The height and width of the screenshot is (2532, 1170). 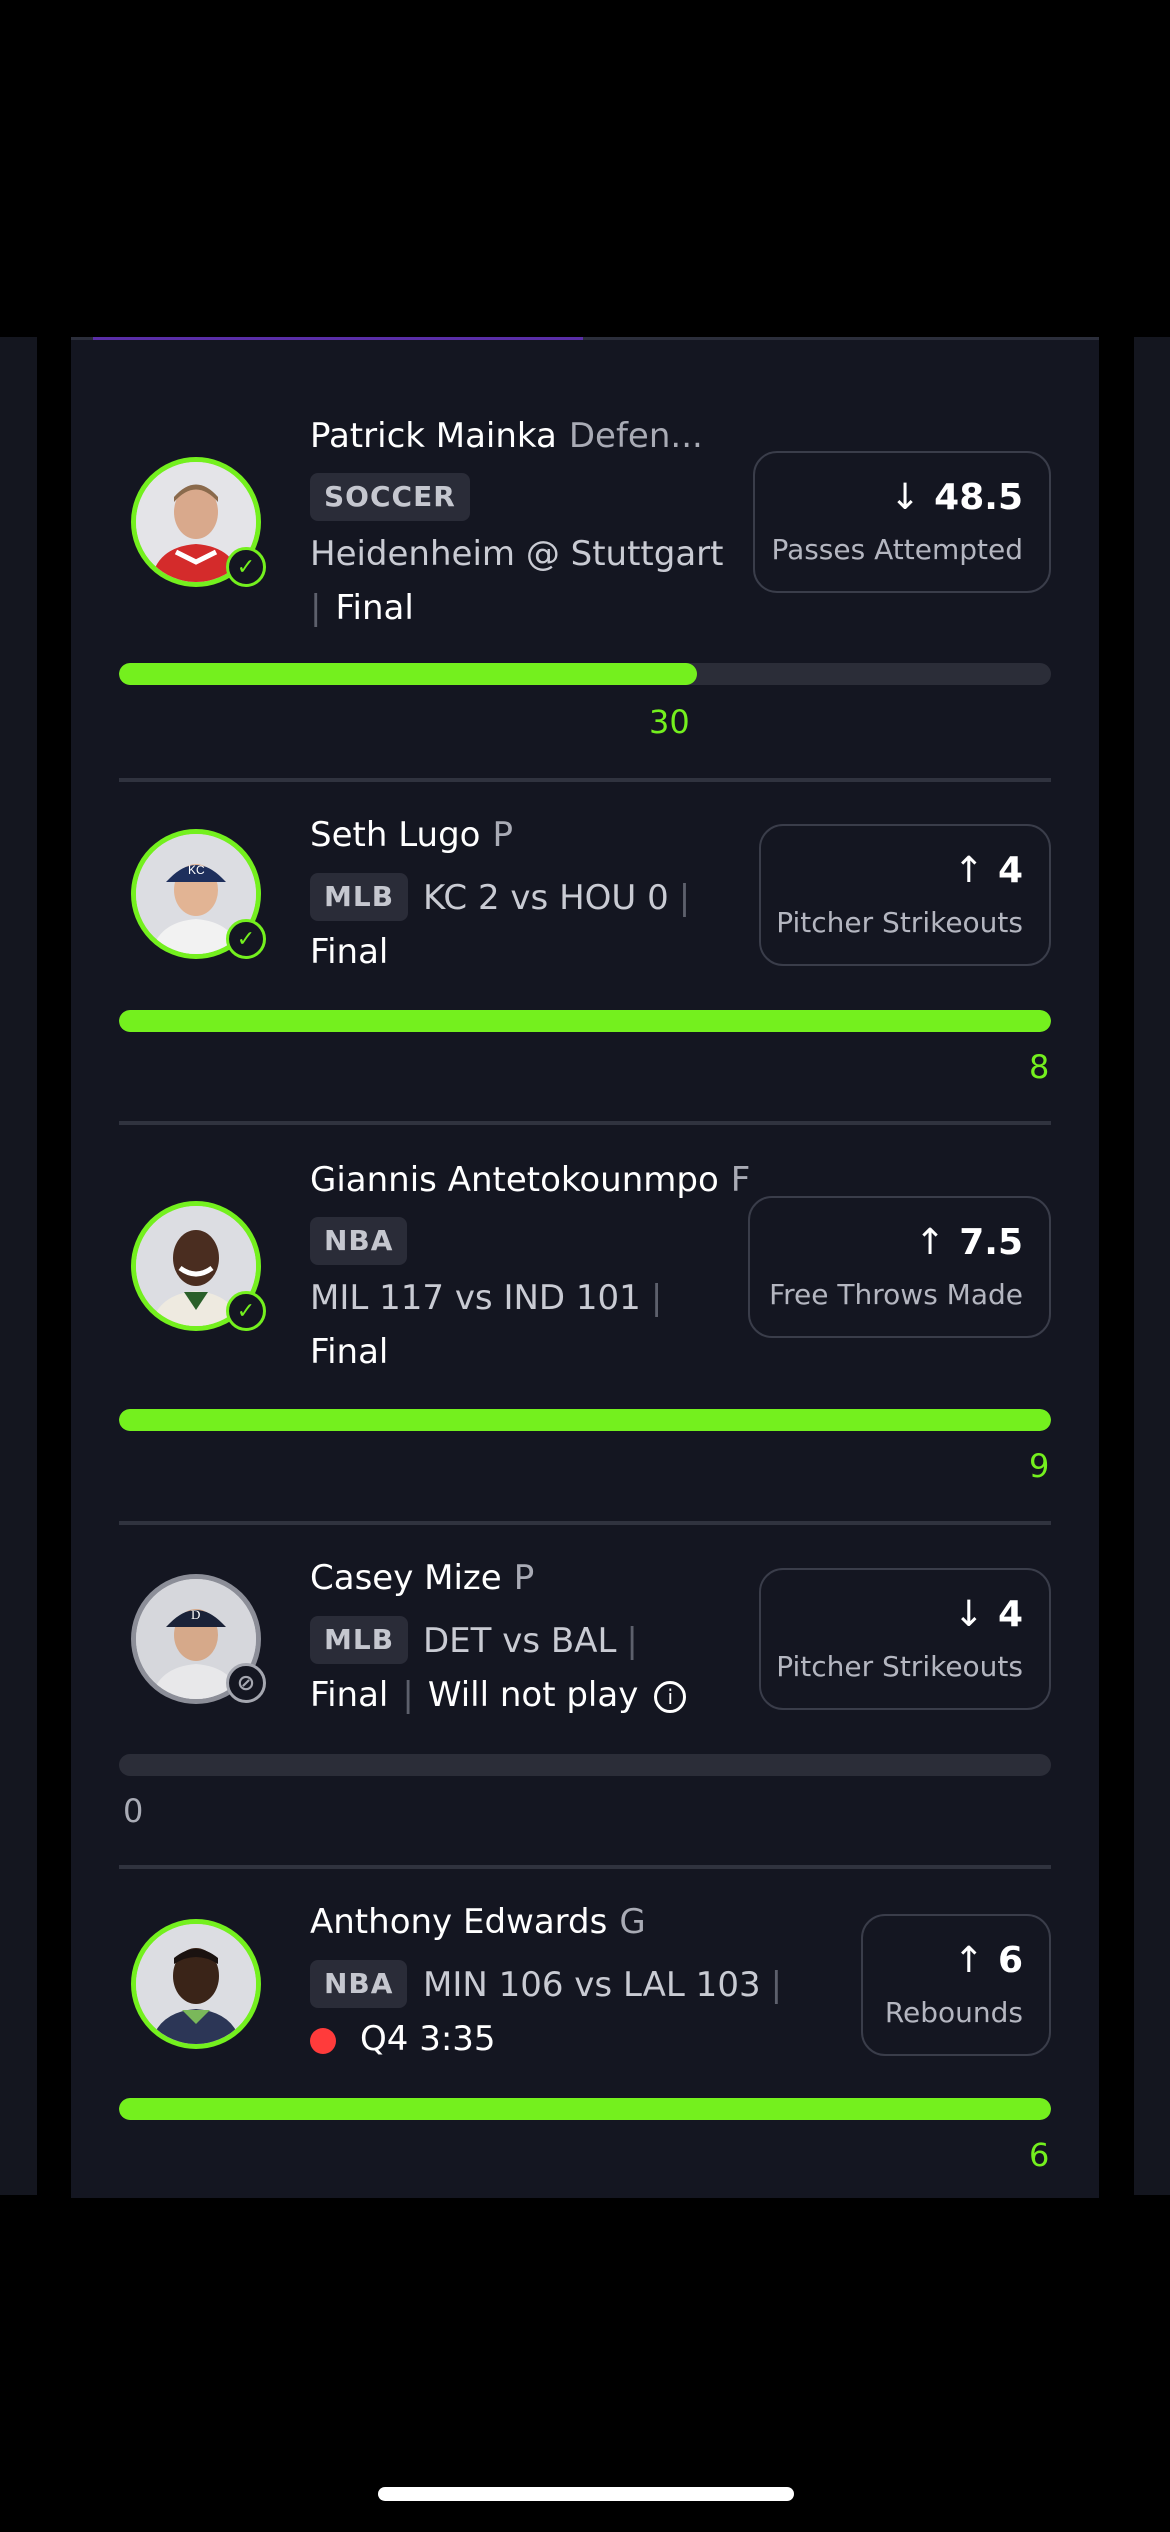 I want to click on line-value: 48.5, so click(x=978, y=497).